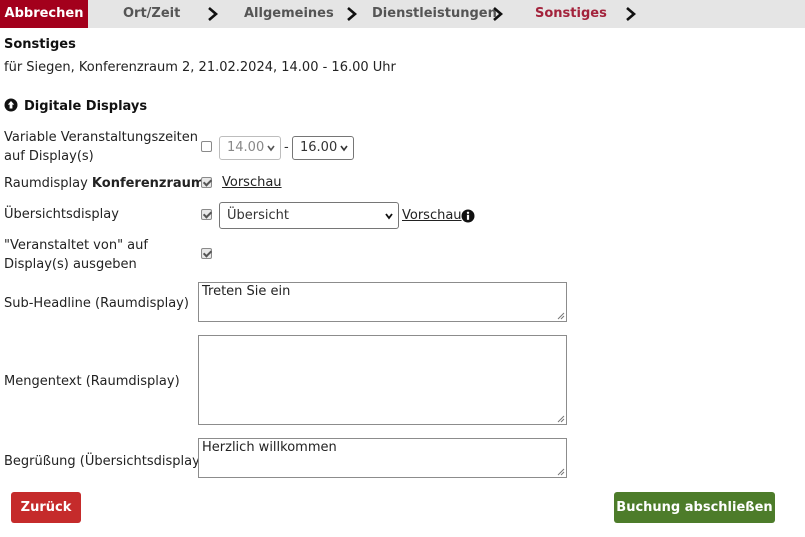 The height and width of the screenshot is (537, 805). I want to click on overview-display-select: Übersicht, so click(309, 215).